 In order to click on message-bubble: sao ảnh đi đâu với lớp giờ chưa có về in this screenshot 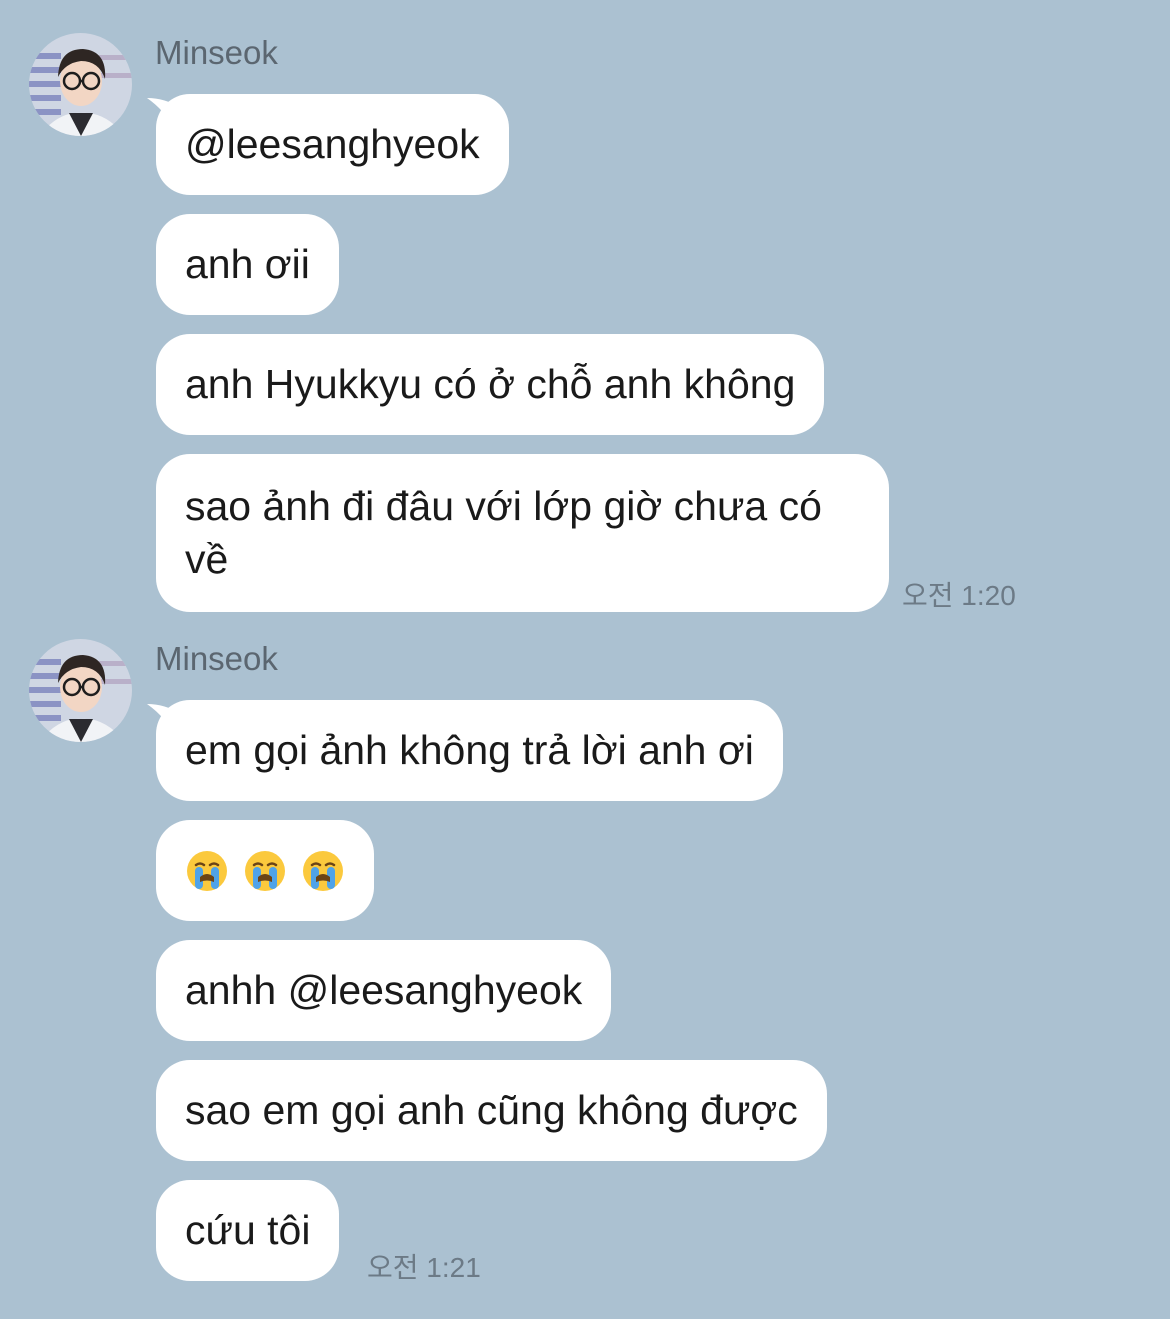, I will do `click(522, 533)`.